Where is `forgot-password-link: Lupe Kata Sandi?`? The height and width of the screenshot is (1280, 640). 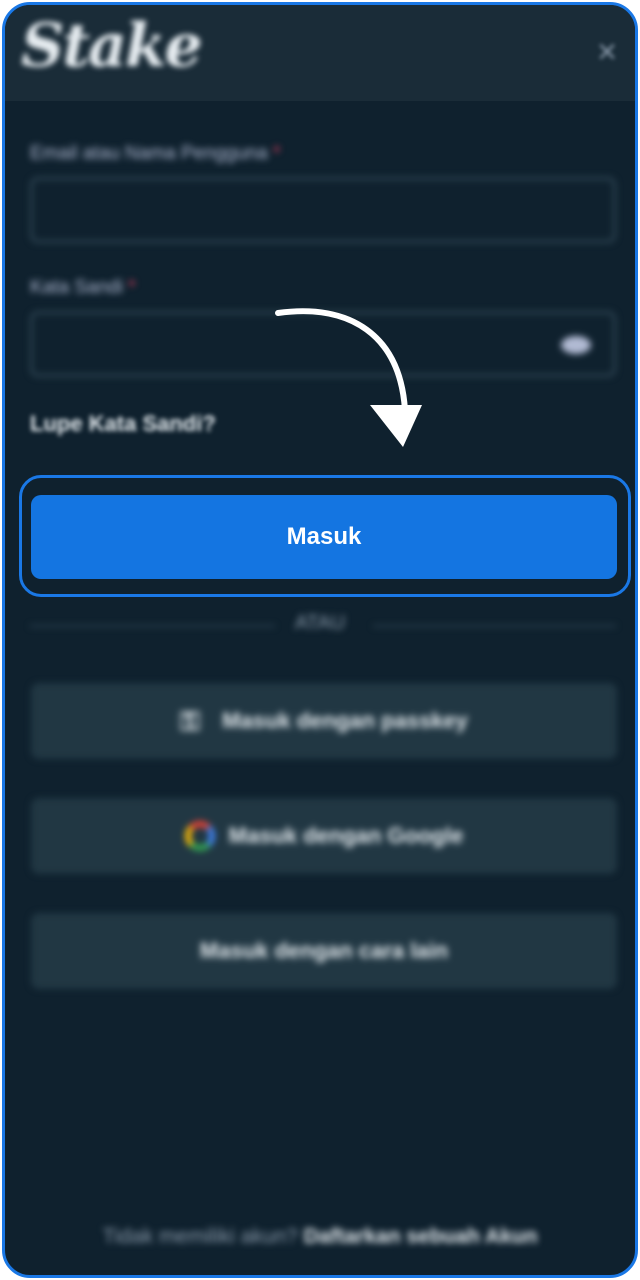 forgot-password-link: Lupe Kata Sandi? is located at coordinates (123, 424).